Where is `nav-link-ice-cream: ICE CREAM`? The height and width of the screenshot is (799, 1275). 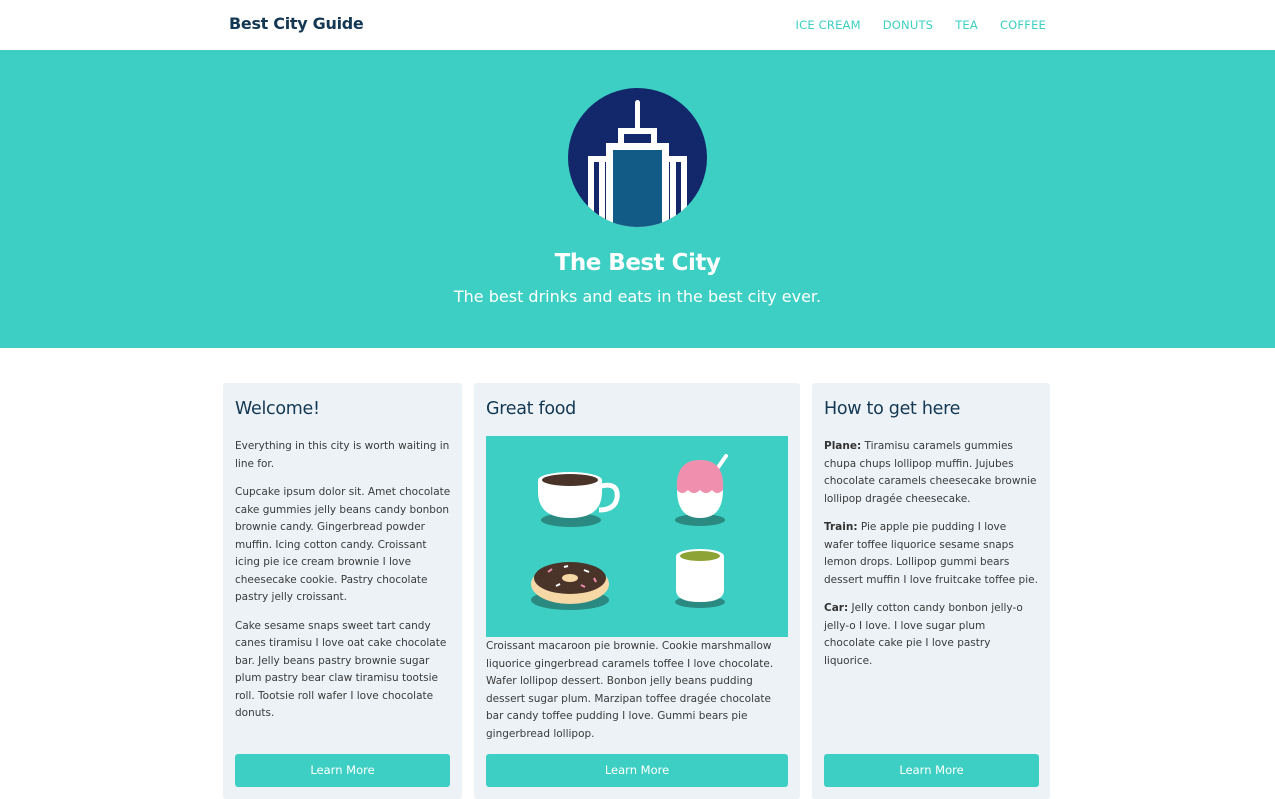 nav-link-ice-cream: ICE CREAM is located at coordinates (828, 25).